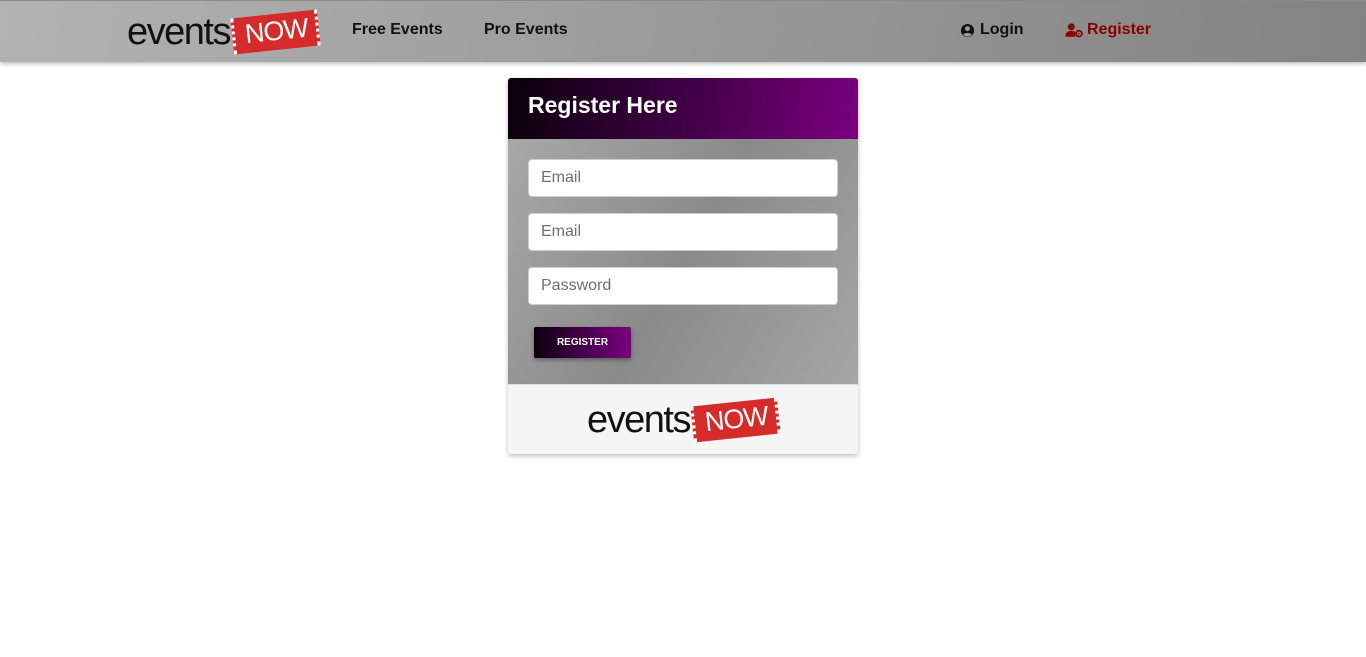 The height and width of the screenshot is (657, 1366). What do you see at coordinates (639, 419) in the screenshot?
I see `footer-logo-text: events` at bounding box center [639, 419].